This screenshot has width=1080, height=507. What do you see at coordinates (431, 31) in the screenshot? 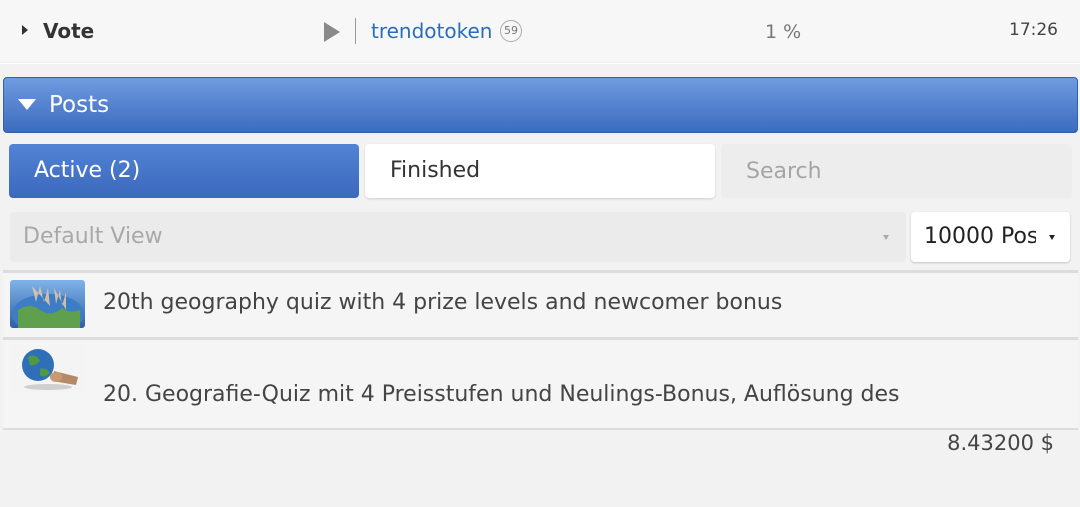
I see `author-link: trendotoken` at bounding box center [431, 31].